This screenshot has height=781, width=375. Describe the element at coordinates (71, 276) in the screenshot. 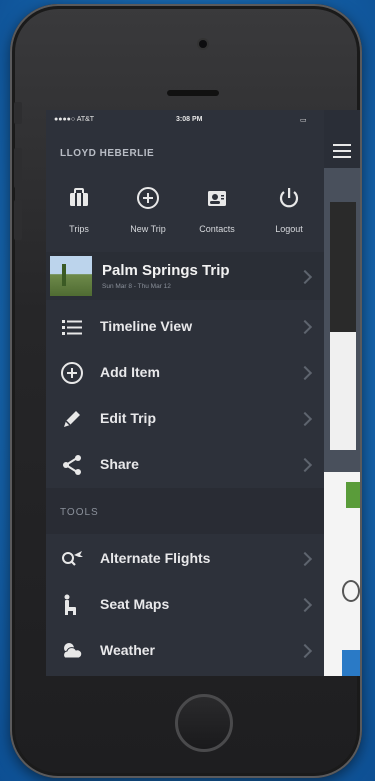

I see `trip-thumbnail` at that location.